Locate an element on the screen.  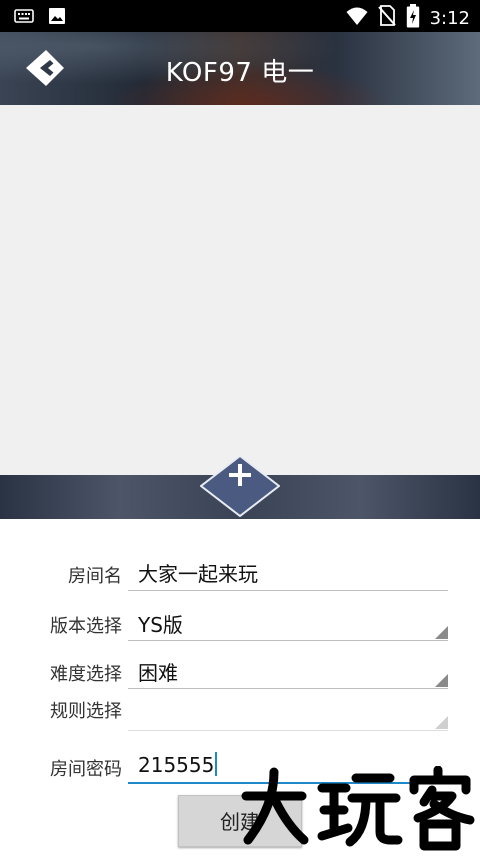
app-header: KOF97 电一 is located at coordinates (240, 68).